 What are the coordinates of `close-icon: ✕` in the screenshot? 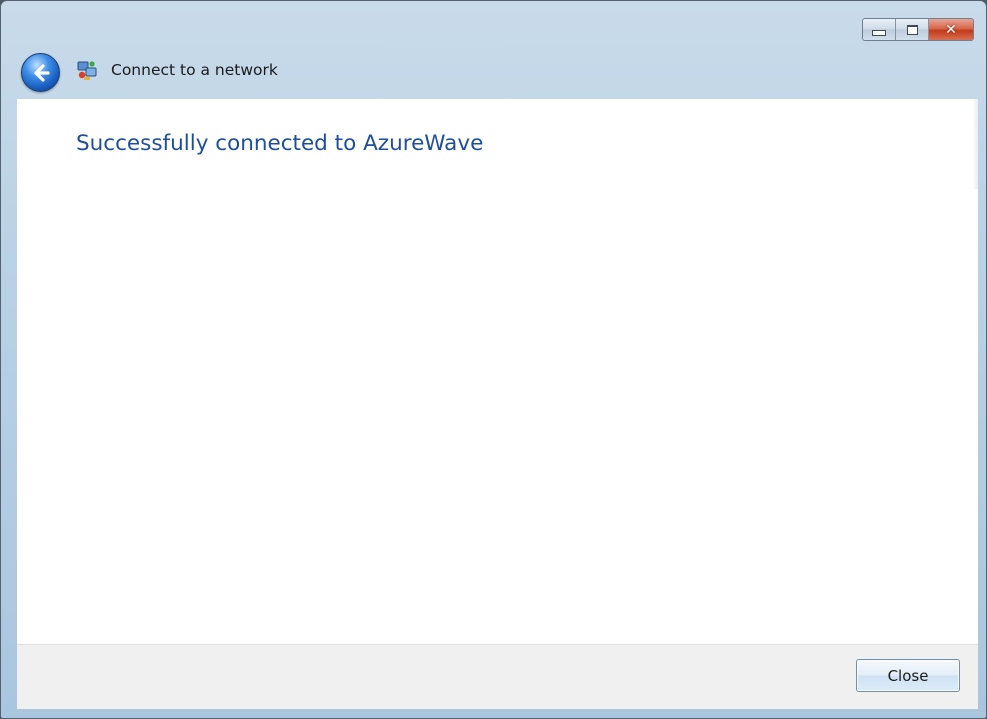 It's located at (951, 29).